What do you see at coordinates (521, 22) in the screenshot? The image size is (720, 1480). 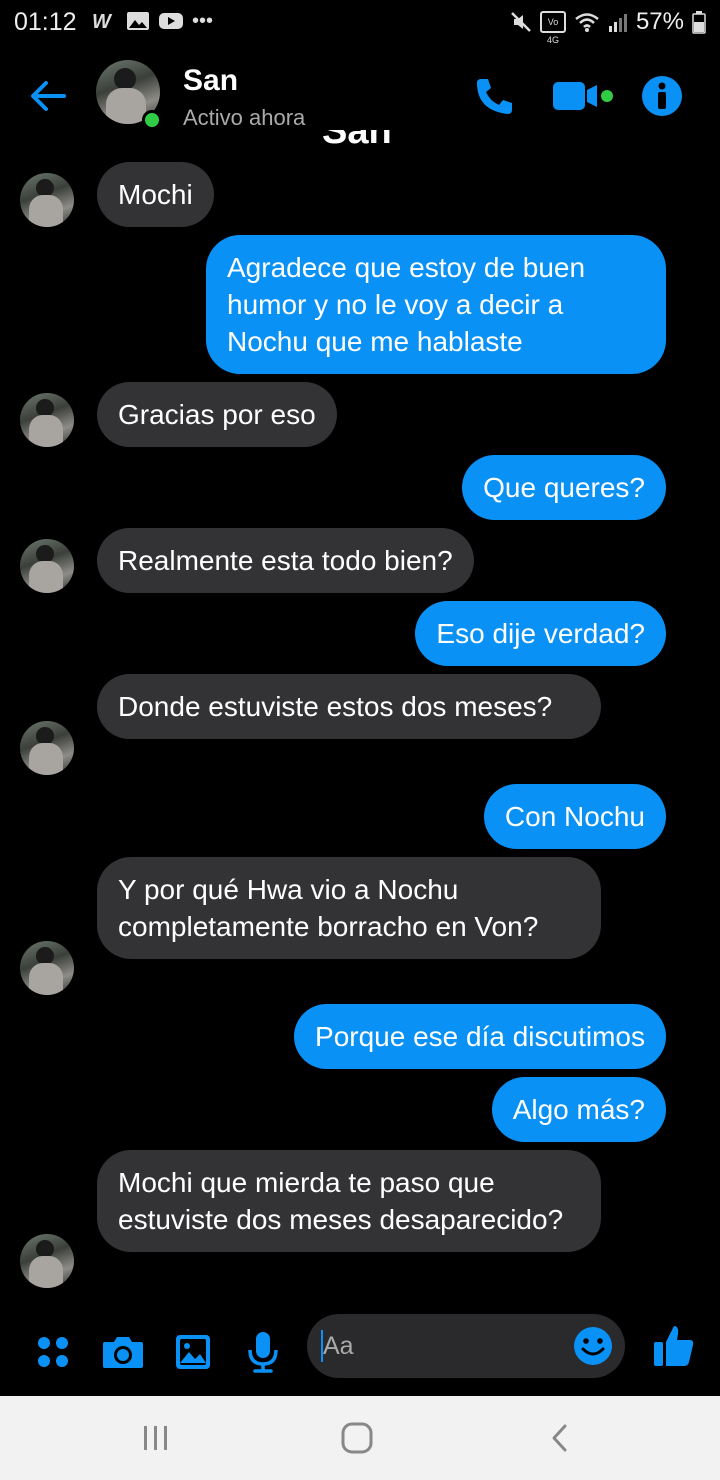 I see `mute-icon` at bounding box center [521, 22].